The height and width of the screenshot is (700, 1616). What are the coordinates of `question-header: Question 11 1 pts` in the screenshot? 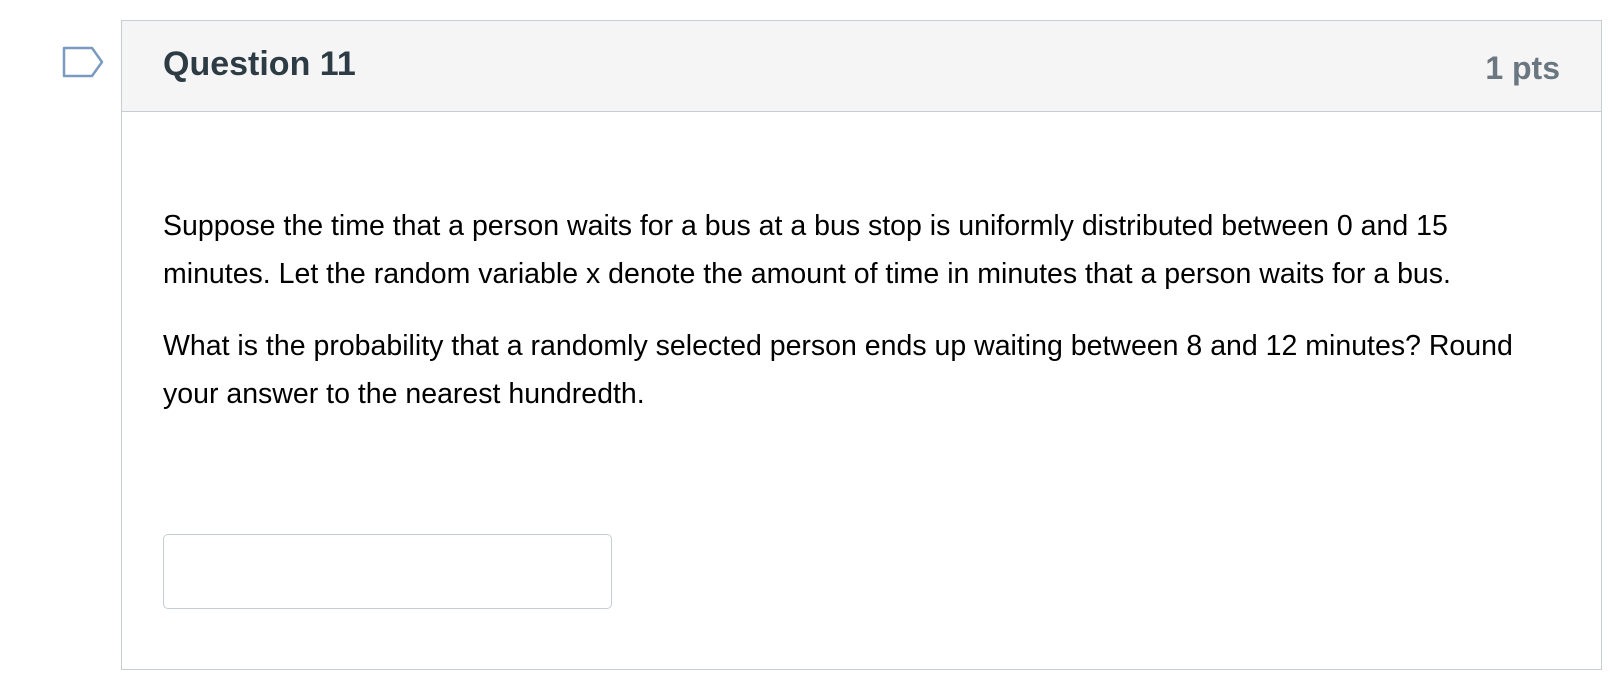 It's located at (861, 66).